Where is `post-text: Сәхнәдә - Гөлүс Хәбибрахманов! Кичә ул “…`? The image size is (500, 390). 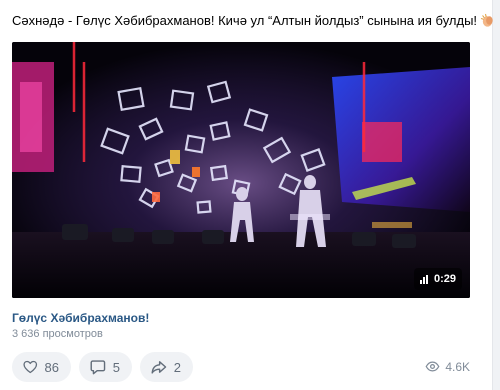
post-text: Сәхнәдә - Гөлүс Хәбибрахманов! Кичә ул “… is located at coordinates (245, 20).